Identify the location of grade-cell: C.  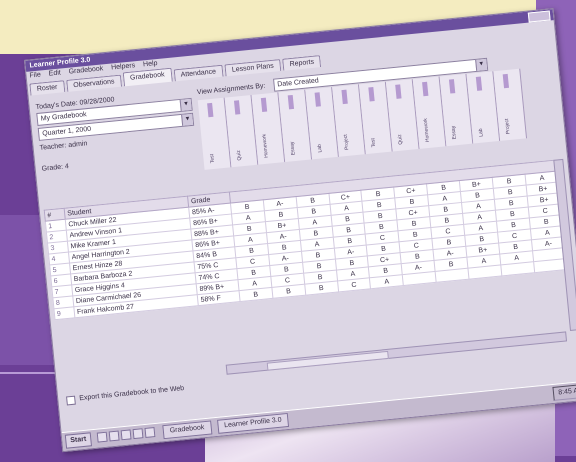
(354, 284).